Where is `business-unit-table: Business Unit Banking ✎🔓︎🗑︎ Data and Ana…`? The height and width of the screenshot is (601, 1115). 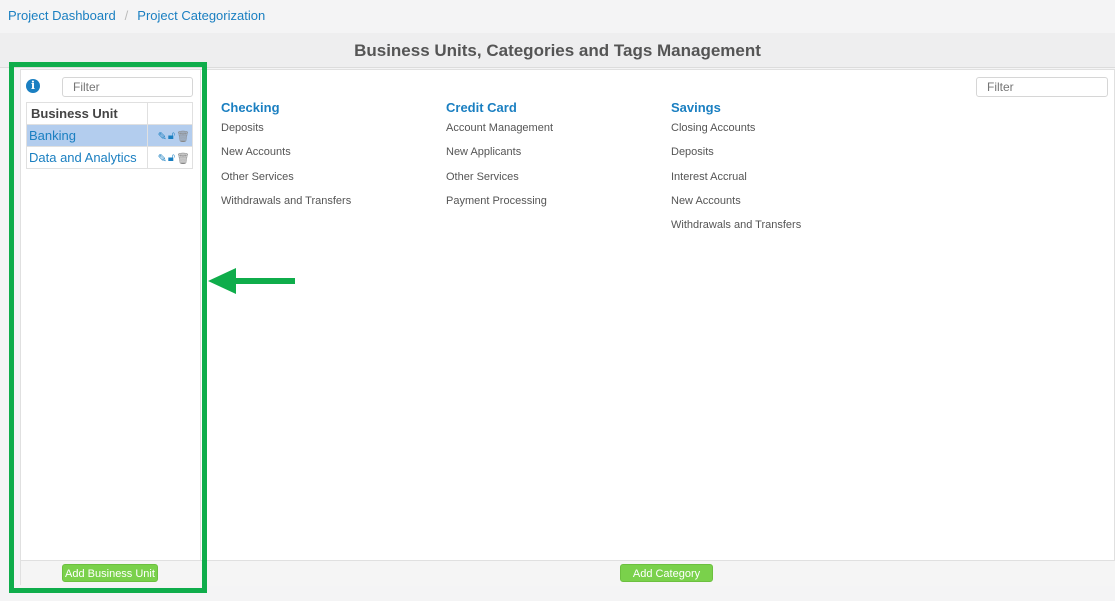 business-unit-table: Business Unit Banking ✎🔓︎🗑︎ Data and Ana… is located at coordinates (109, 135).